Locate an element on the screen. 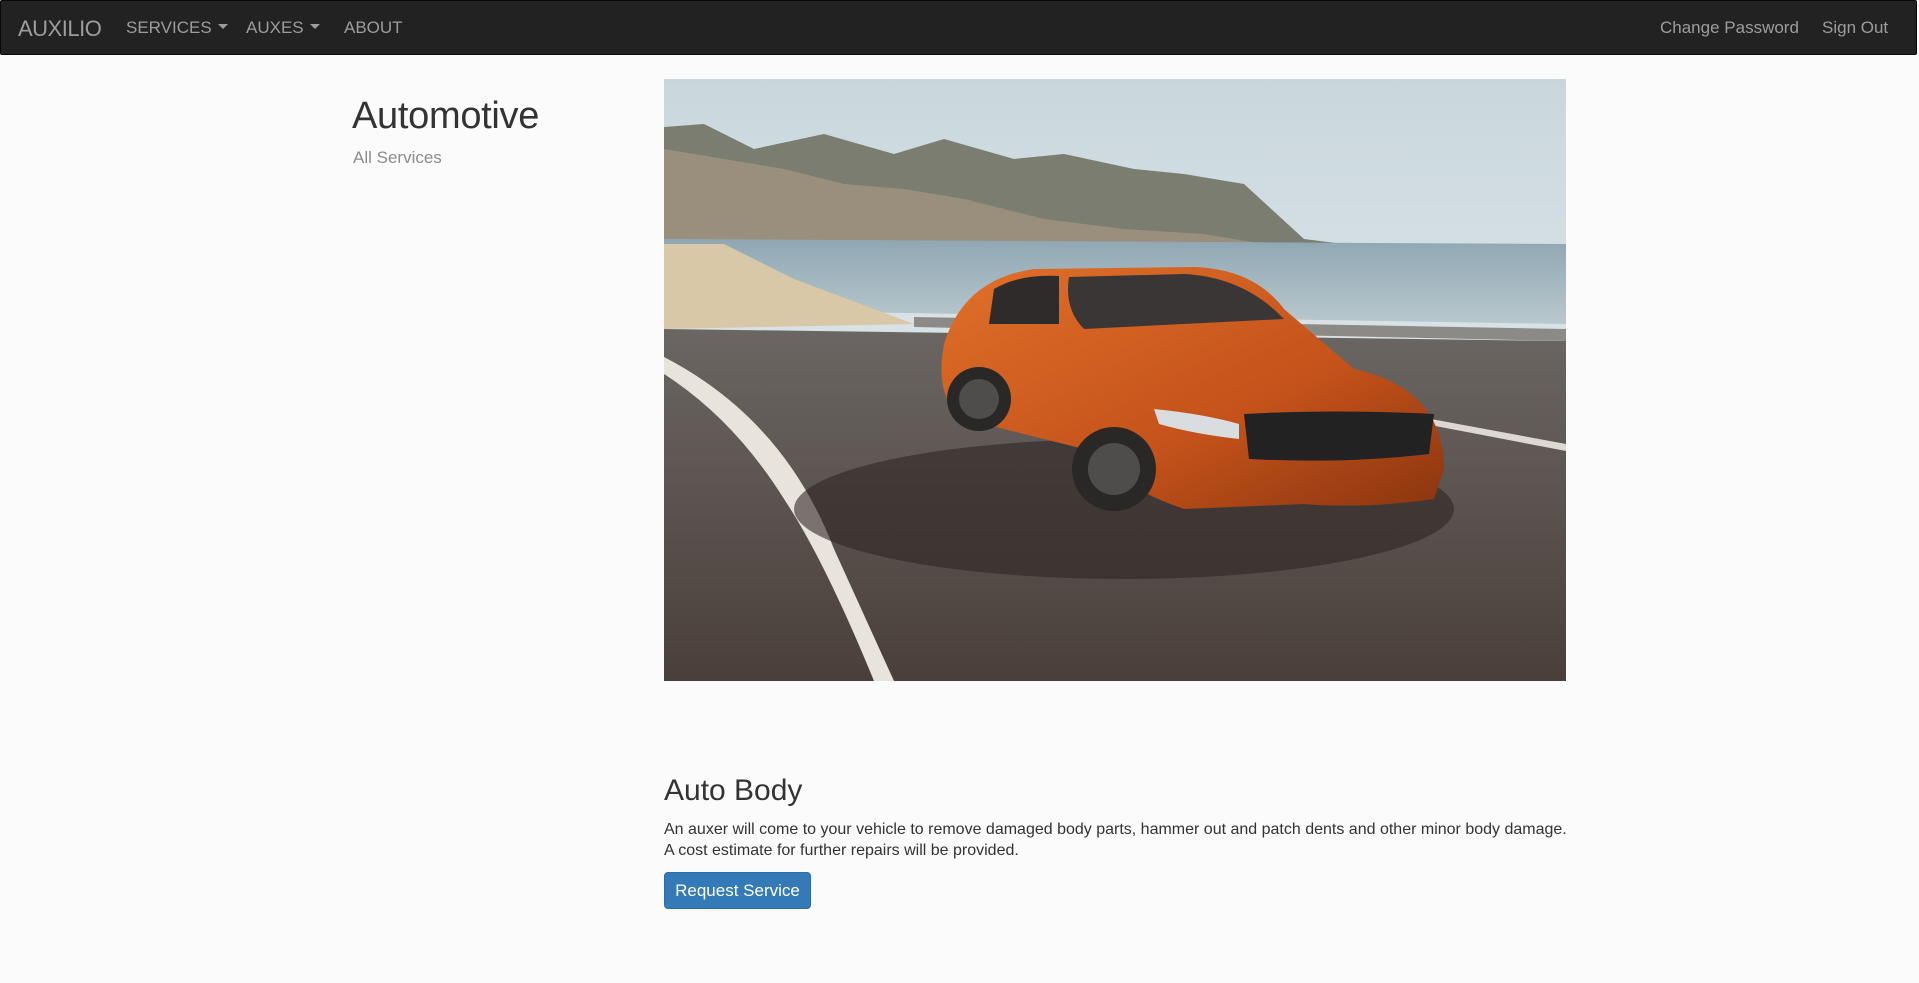 Image resolution: width=1919 pixels, height=983 pixels. page-title: Automotive is located at coordinates (446, 116).